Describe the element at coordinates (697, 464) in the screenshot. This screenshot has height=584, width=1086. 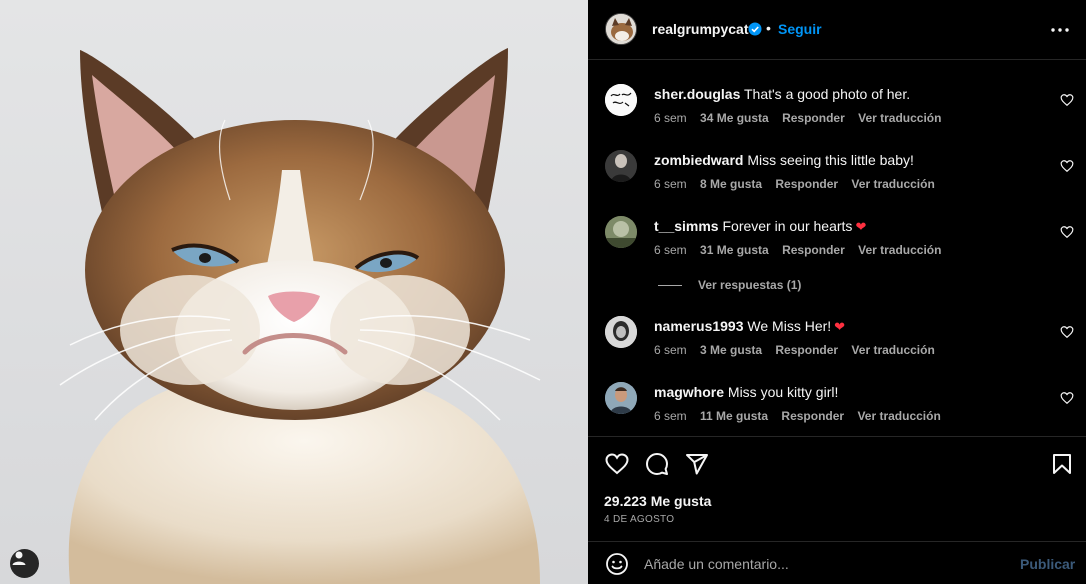
I see `share-paper-plane-icon` at that location.